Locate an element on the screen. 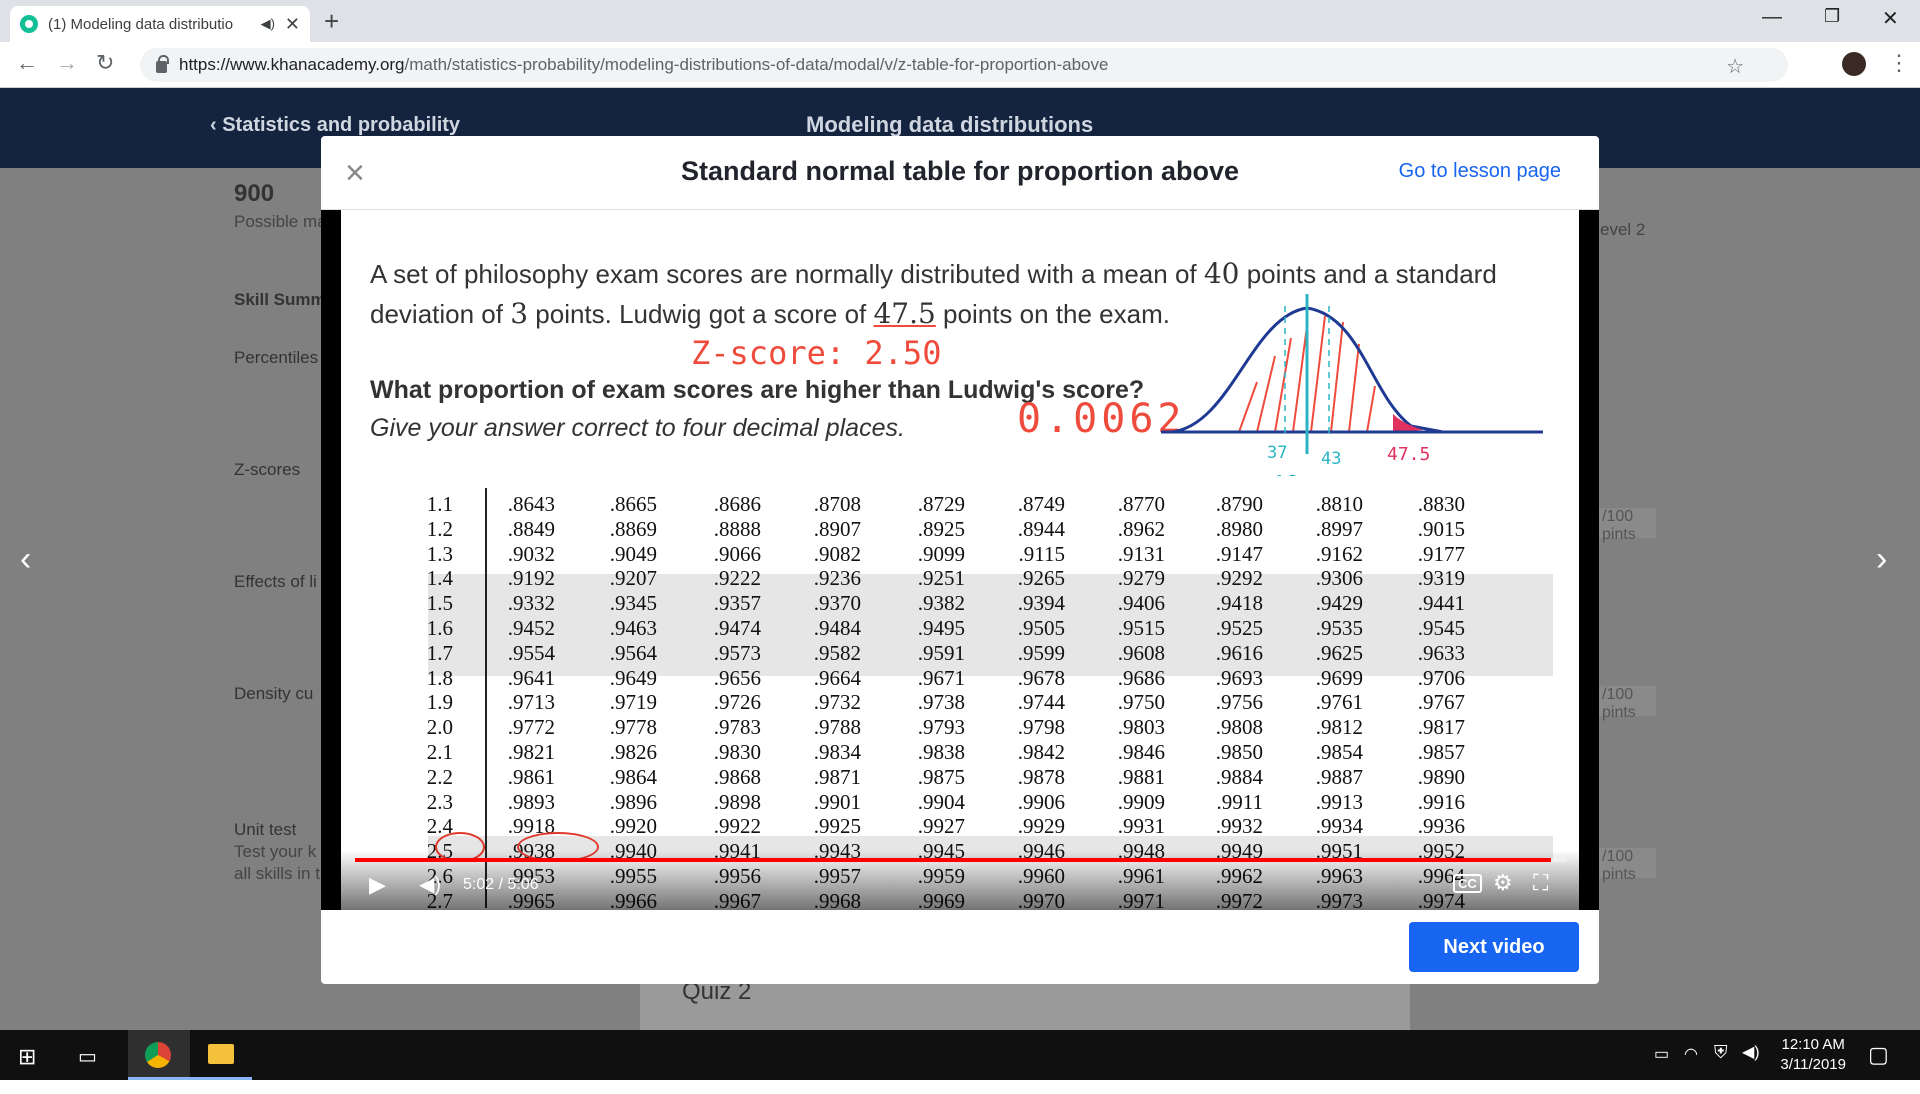 This screenshot has width=1920, height=1094. proportion-cell: .9382 is located at coordinates (941, 603).